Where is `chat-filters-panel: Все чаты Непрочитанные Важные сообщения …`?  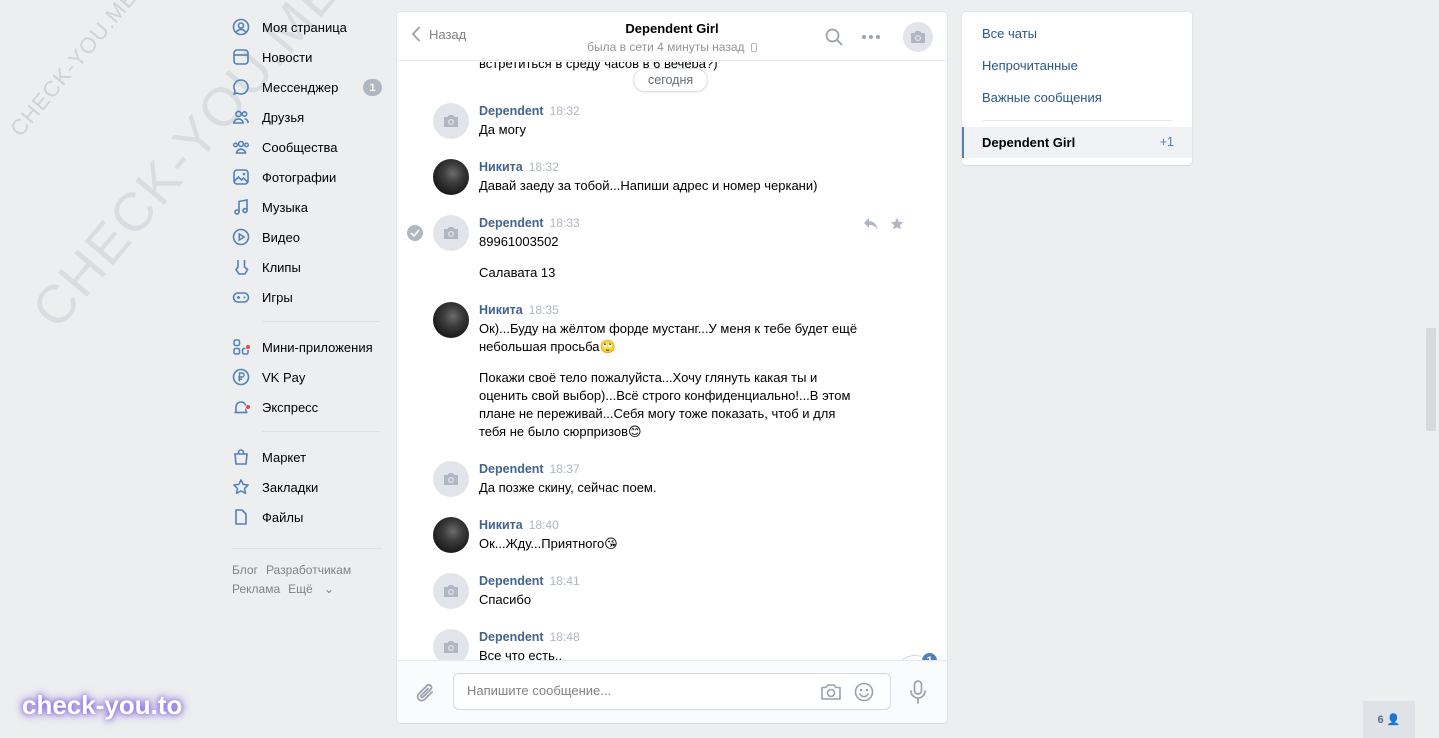
chat-filters-panel: Все чаты Непрочитанные Важные сообщения … is located at coordinates (1077, 88).